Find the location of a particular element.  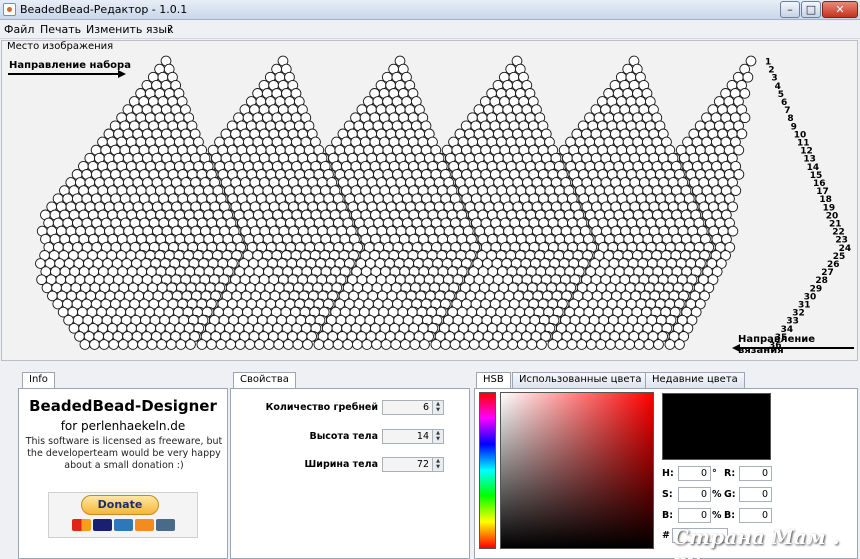

tab-recent-colors: Недавние цвета is located at coordinates (695, 380).